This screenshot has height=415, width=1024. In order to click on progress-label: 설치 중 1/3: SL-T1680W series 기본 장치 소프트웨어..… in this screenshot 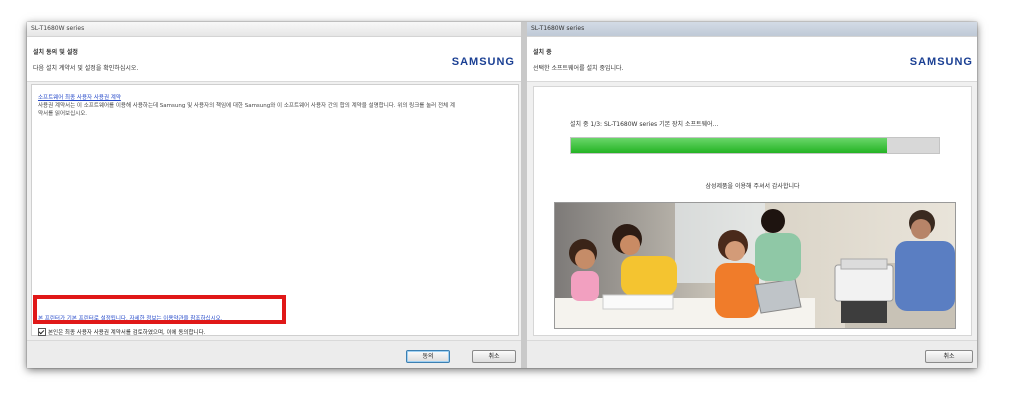, I will do `click(644, 124)`.